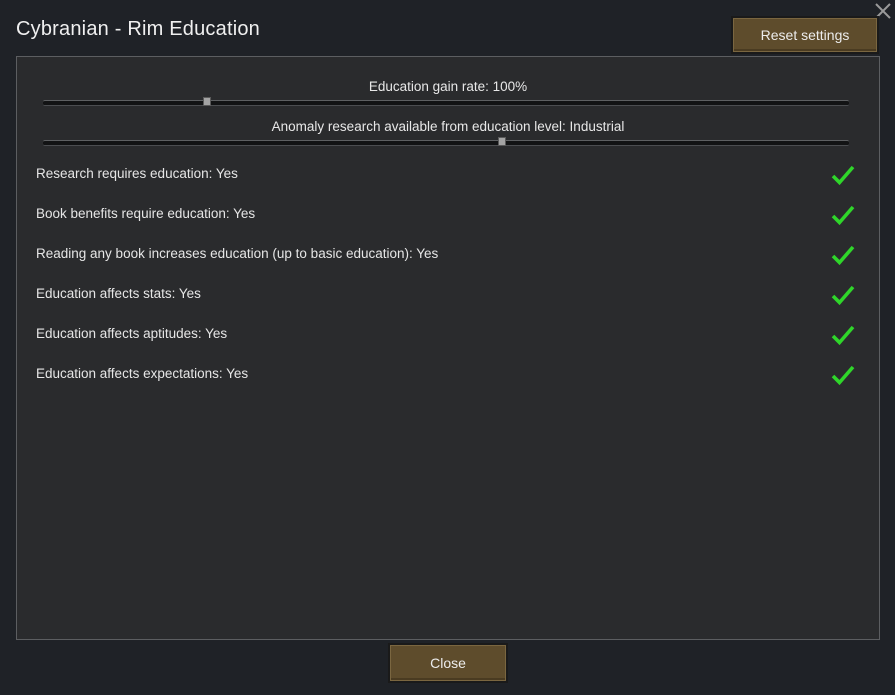 Image resolution: width=895 pixels, height=695 pixels. Describe the element at coordinates (448, 216) in the screenshot. I see `setting-book-benefits-require-education: Book benefits require education: Yes` at that location.